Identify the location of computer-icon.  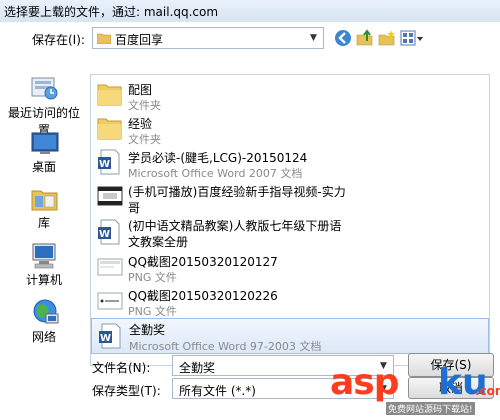
(44, 256).